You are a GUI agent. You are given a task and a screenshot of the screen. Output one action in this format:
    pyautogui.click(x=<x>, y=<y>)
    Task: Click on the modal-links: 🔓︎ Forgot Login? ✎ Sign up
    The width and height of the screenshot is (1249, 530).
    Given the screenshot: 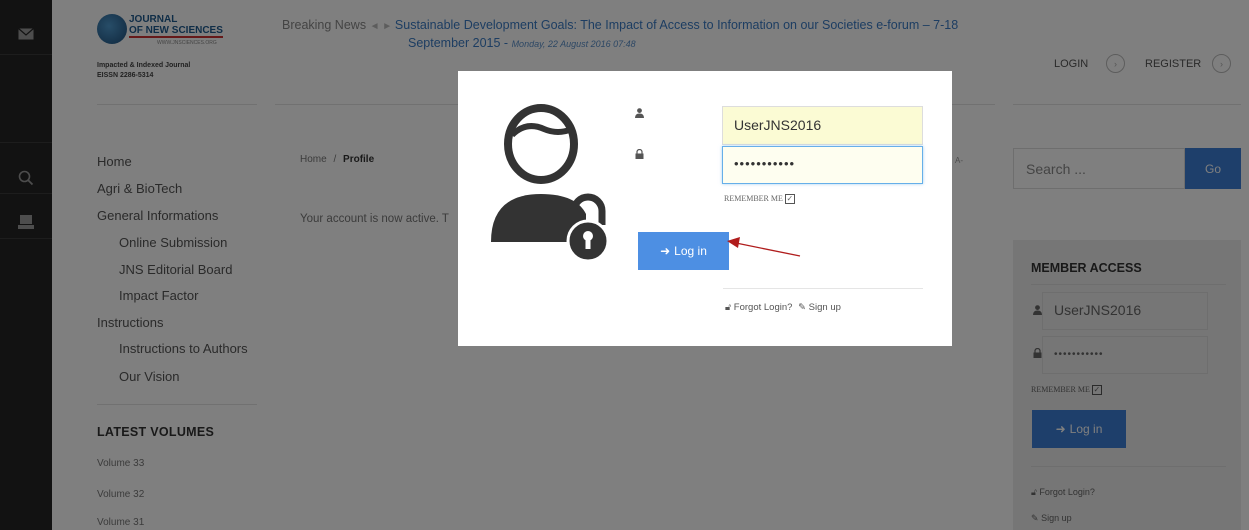 What is the action you would take?
    pyautogui.click(x=783, y=307)
    